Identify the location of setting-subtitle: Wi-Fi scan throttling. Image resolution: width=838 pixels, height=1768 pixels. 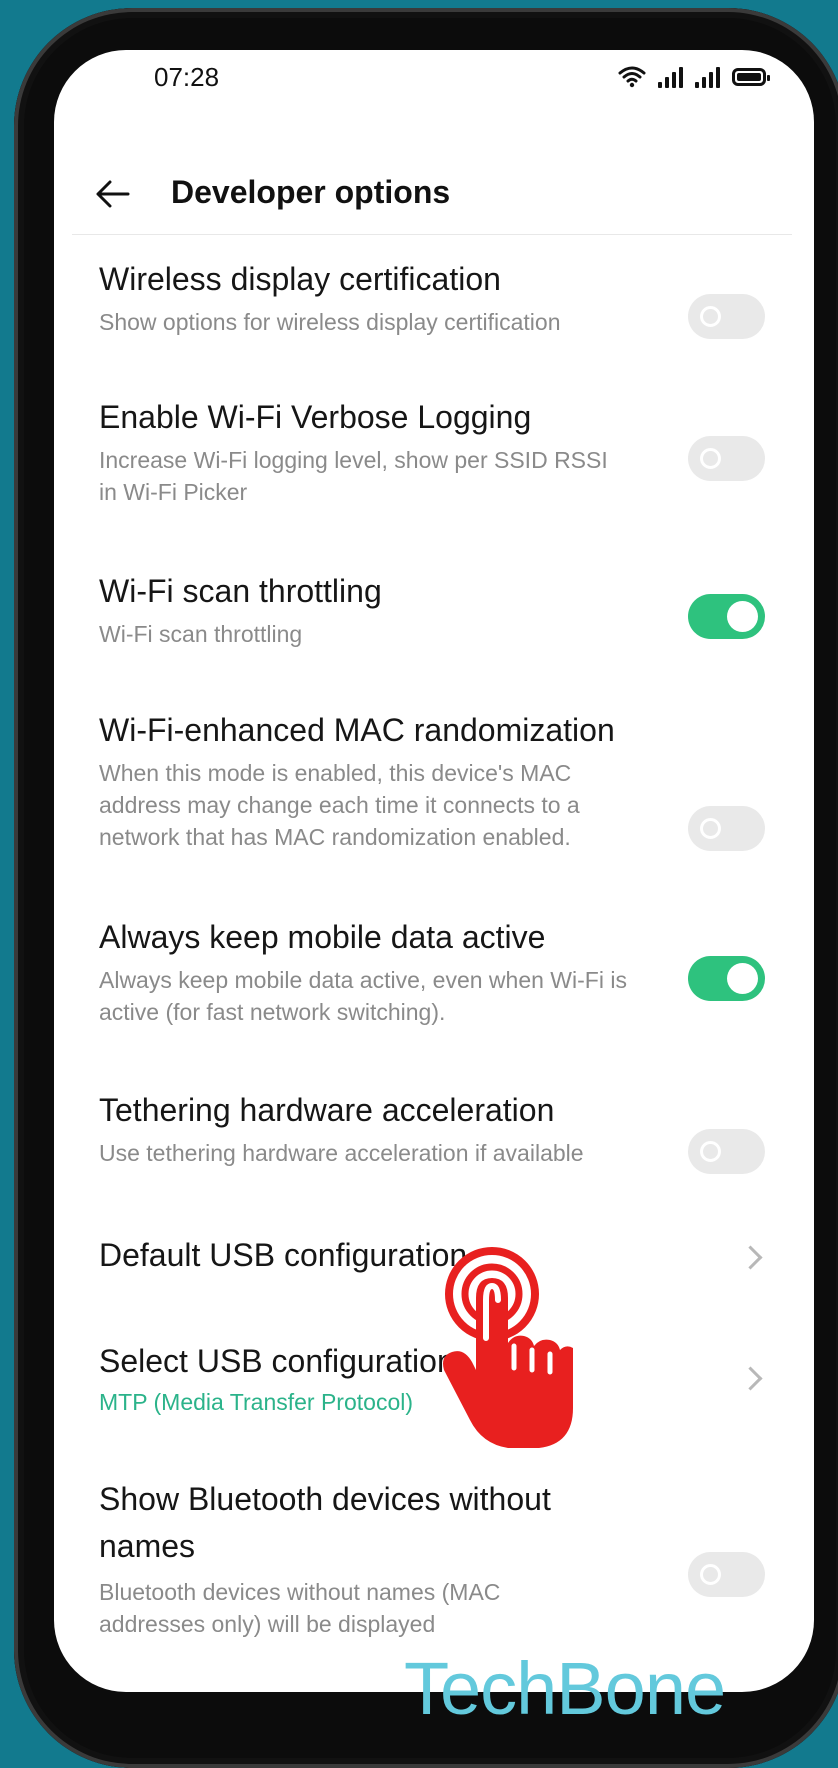
(201, 634).